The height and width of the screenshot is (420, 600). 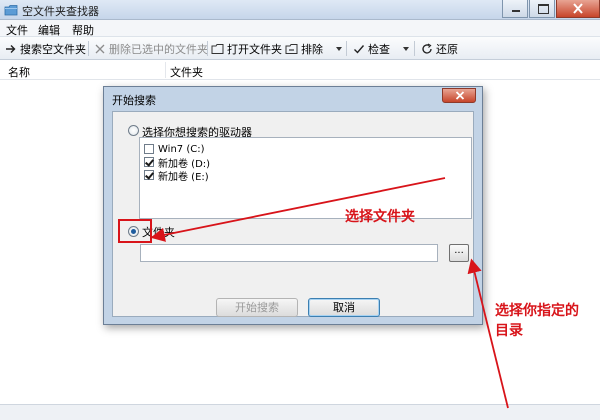 I want to click on exclude-button: 排除, so click(x=304, y=48).